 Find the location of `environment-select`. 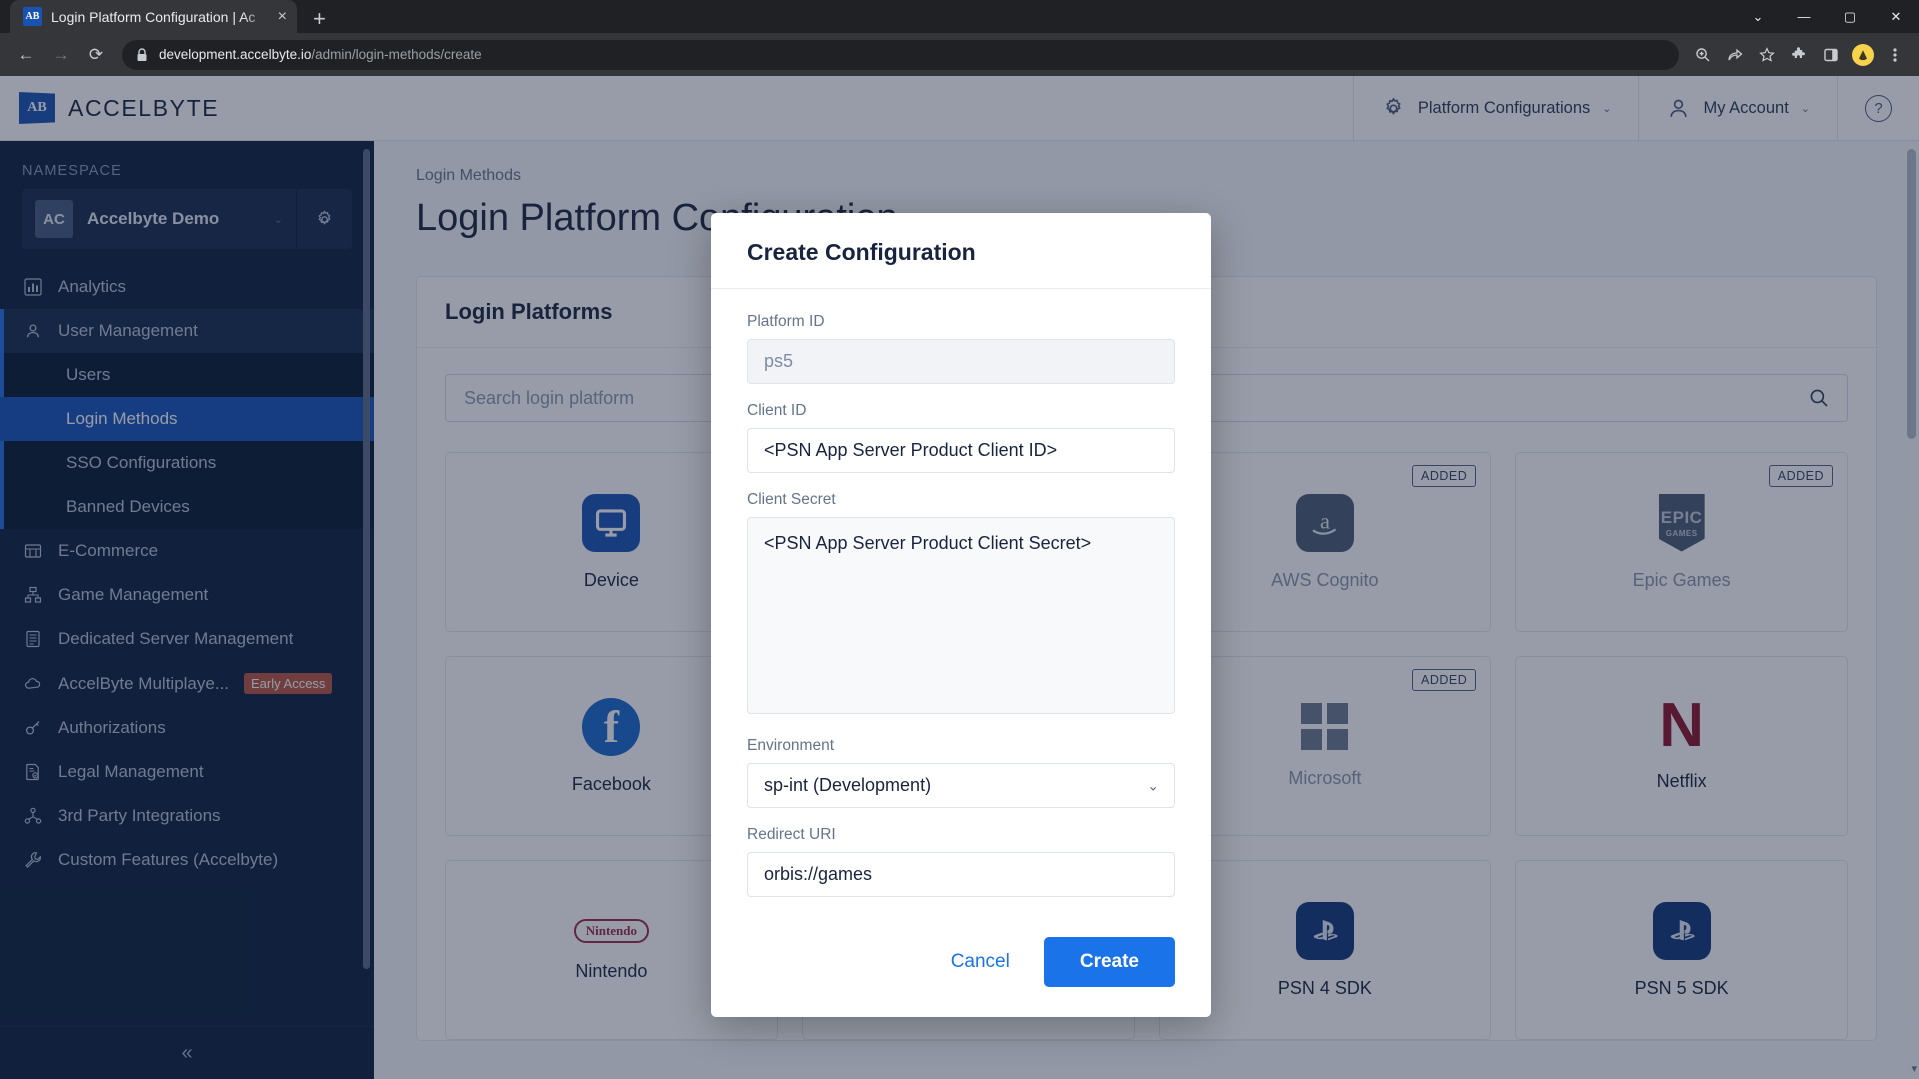

environment-select is located at coordinates (961, 785).